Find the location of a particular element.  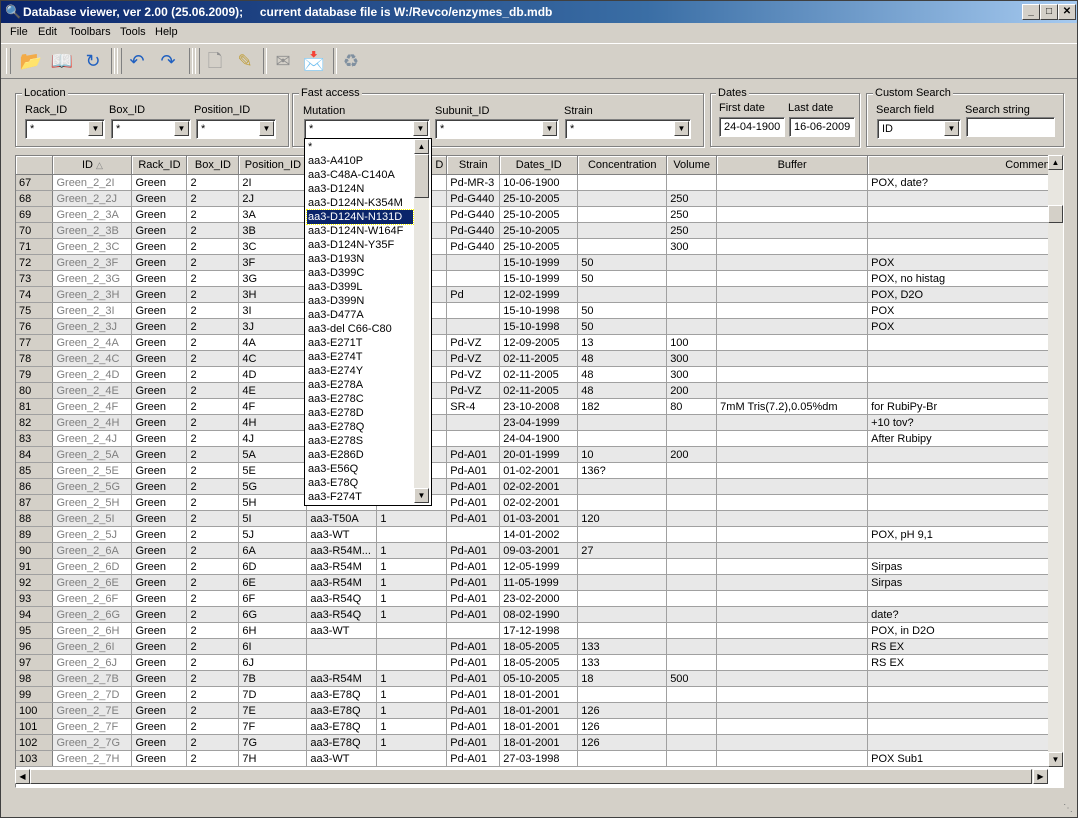

menu-file: File is located at coordinates (19, 32).